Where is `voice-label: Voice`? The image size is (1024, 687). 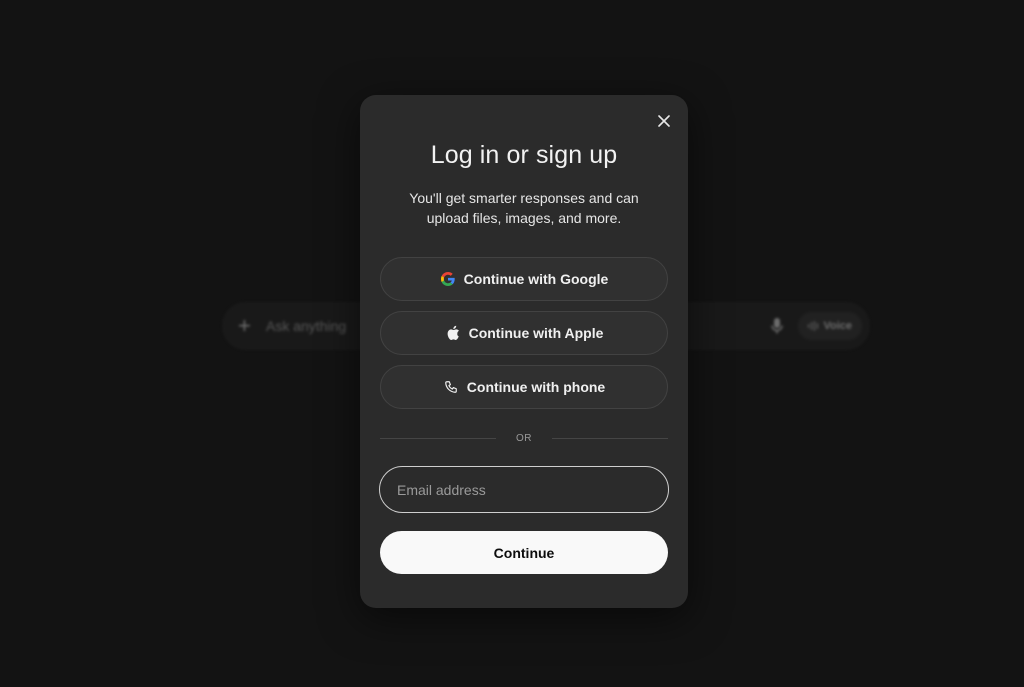
voice-label: Voice is located at coordinates (838, 326).